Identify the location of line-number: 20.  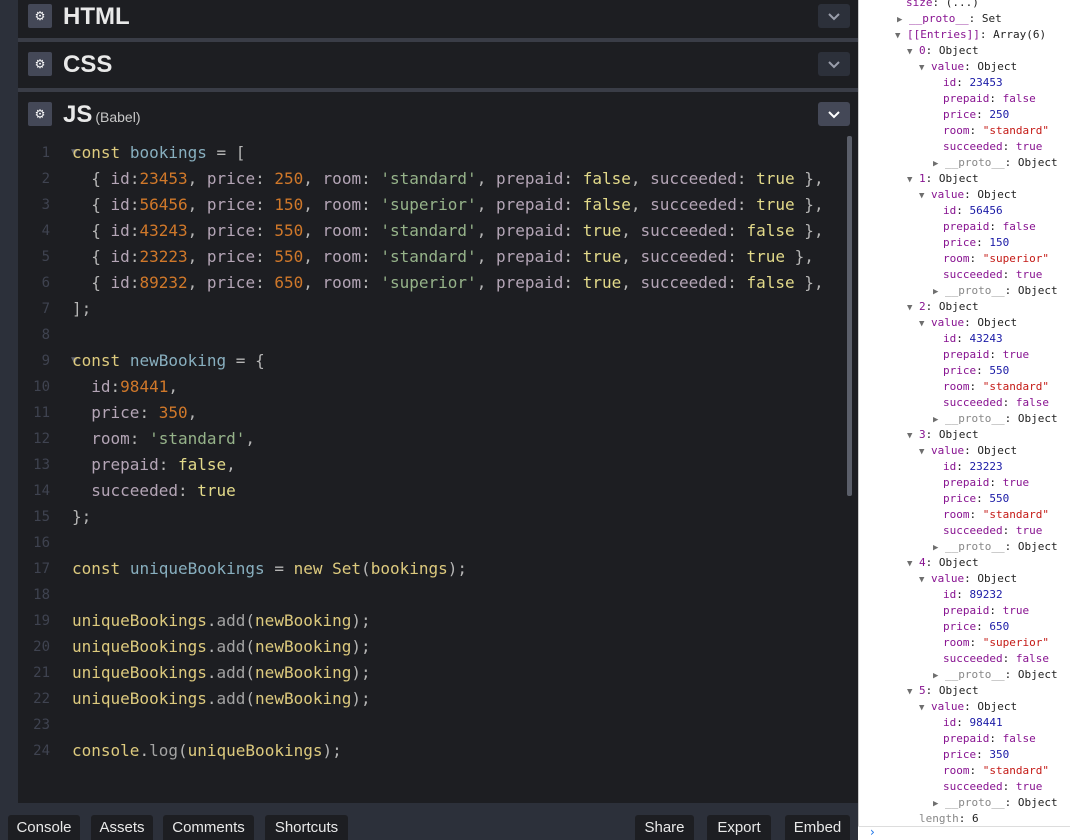
(41, 647).